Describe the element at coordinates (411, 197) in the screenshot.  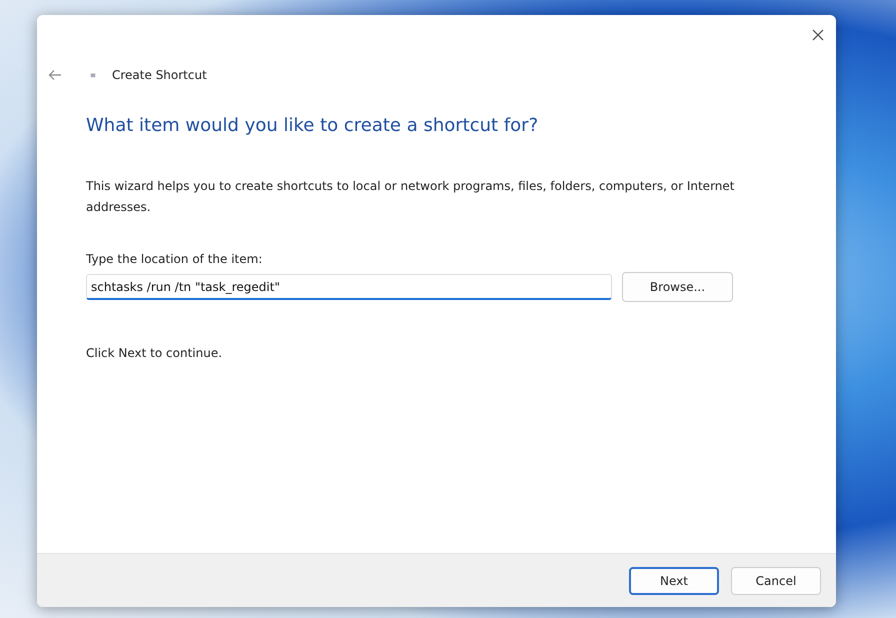
I see `wizard-description: This wizard helps you to create shortcuts to local or network programs, files, folders, computers, or Internet addresses.` at that location.